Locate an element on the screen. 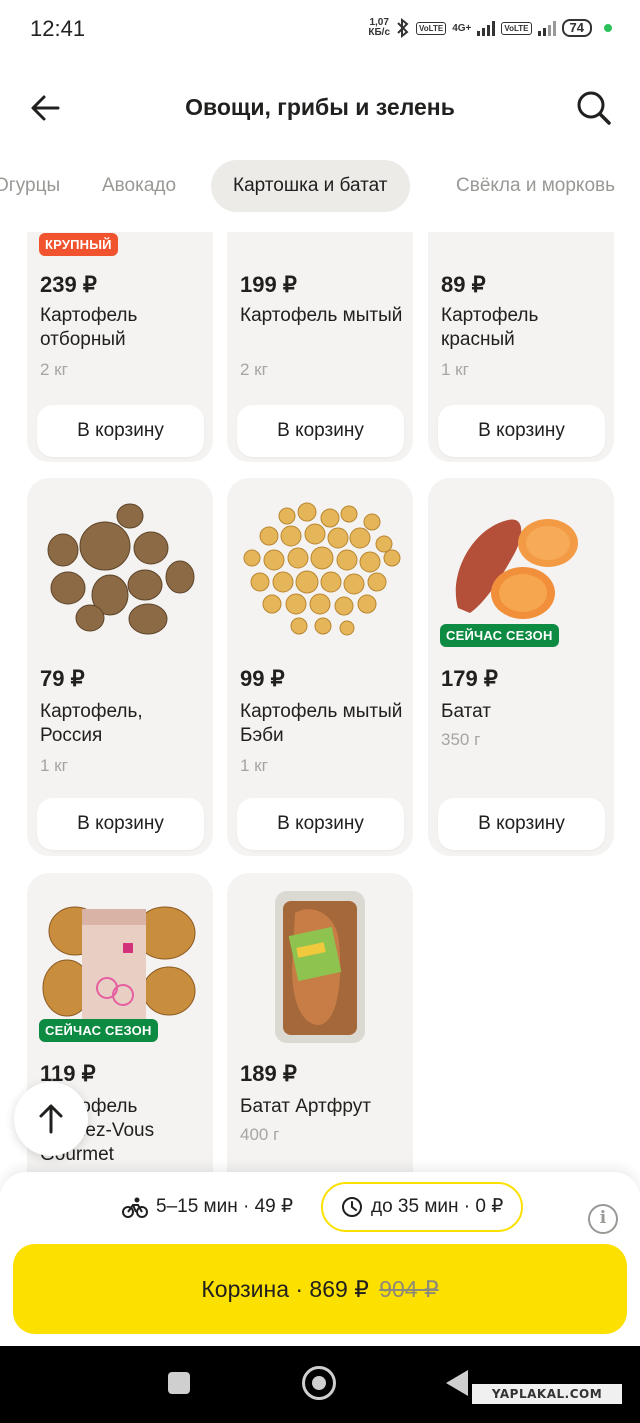  product-price: 79 ₽ is located at coordinates (62, 678).